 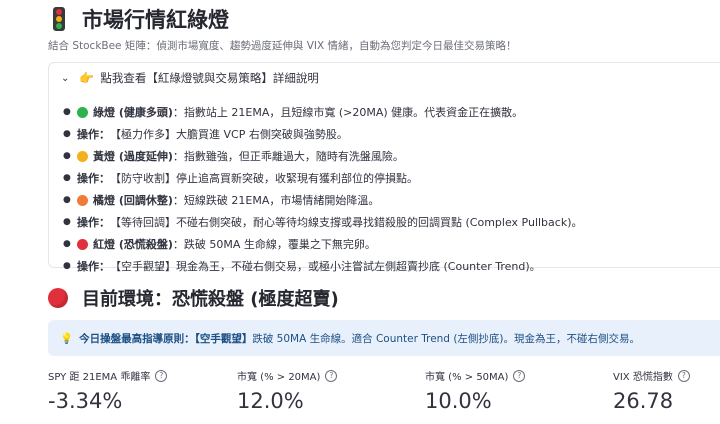 I want to click on expander-header: ⌄ 👉 點我查看【紅綠燈號與交易策略】詳細說明, so click(x=190, y=78).